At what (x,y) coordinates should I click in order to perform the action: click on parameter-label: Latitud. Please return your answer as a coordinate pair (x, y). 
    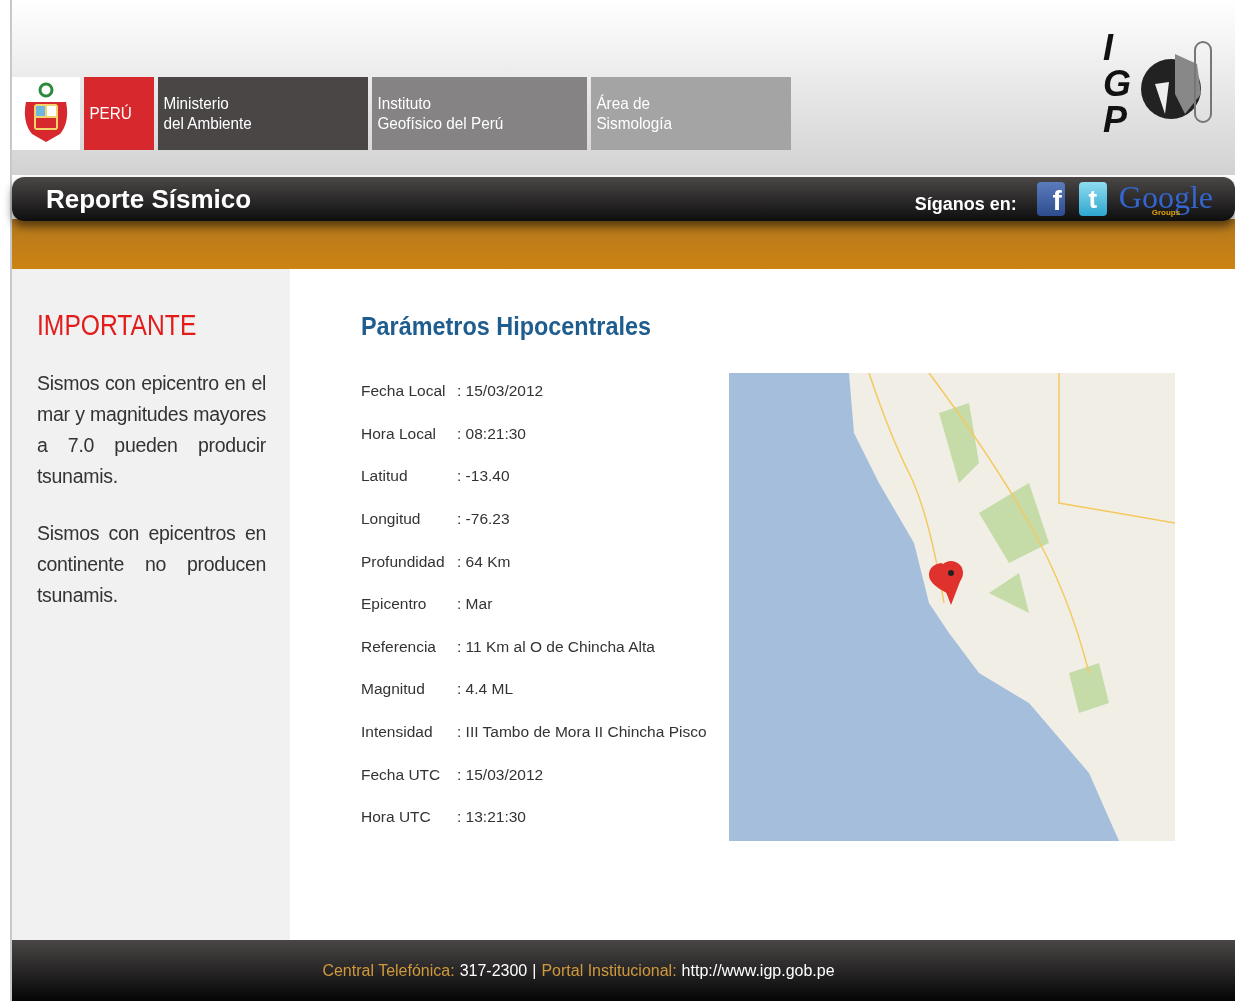
    Looking at the image, I should click on (385, 476).